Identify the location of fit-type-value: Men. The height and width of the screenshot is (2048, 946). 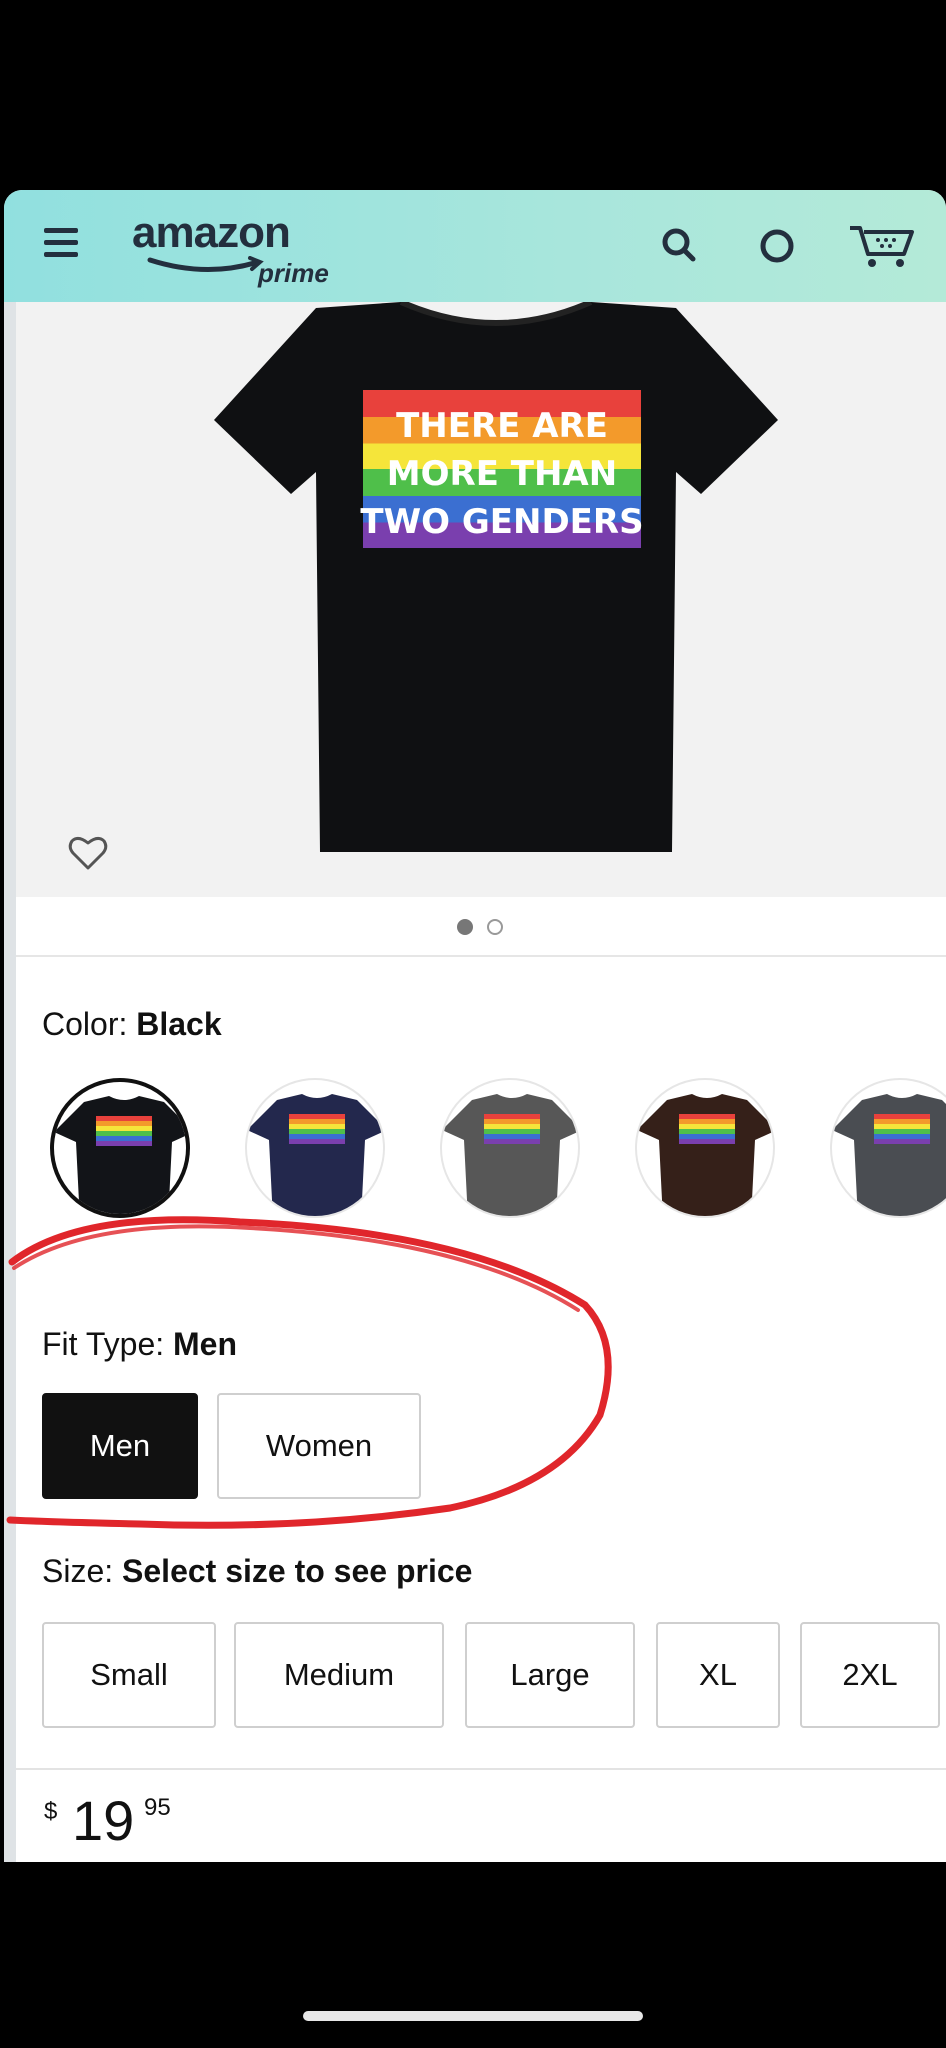
(205, 1344).